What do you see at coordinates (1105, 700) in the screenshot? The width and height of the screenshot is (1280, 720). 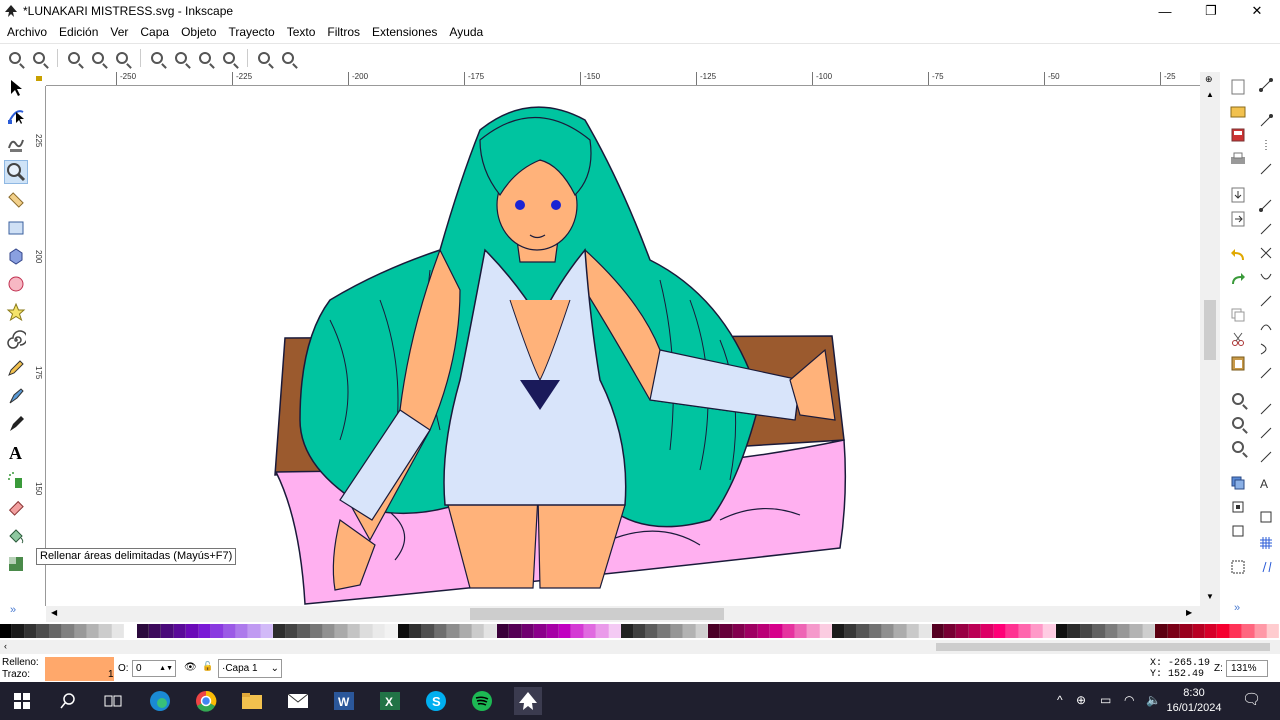 I see `battery-icon: ▭` at bounding box center [1105, 700].